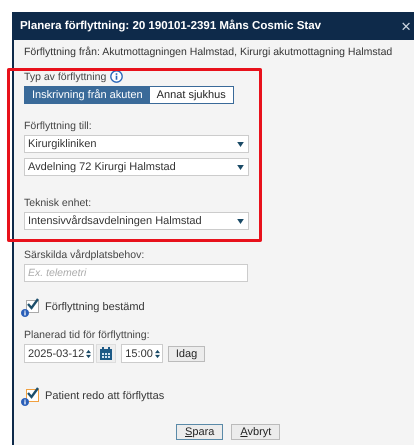  What do you see at coordinates (104, 396) in the screenshot?
I see `checkbox-label: Patient redo att förflyttas` at bounding box center [104, 396].